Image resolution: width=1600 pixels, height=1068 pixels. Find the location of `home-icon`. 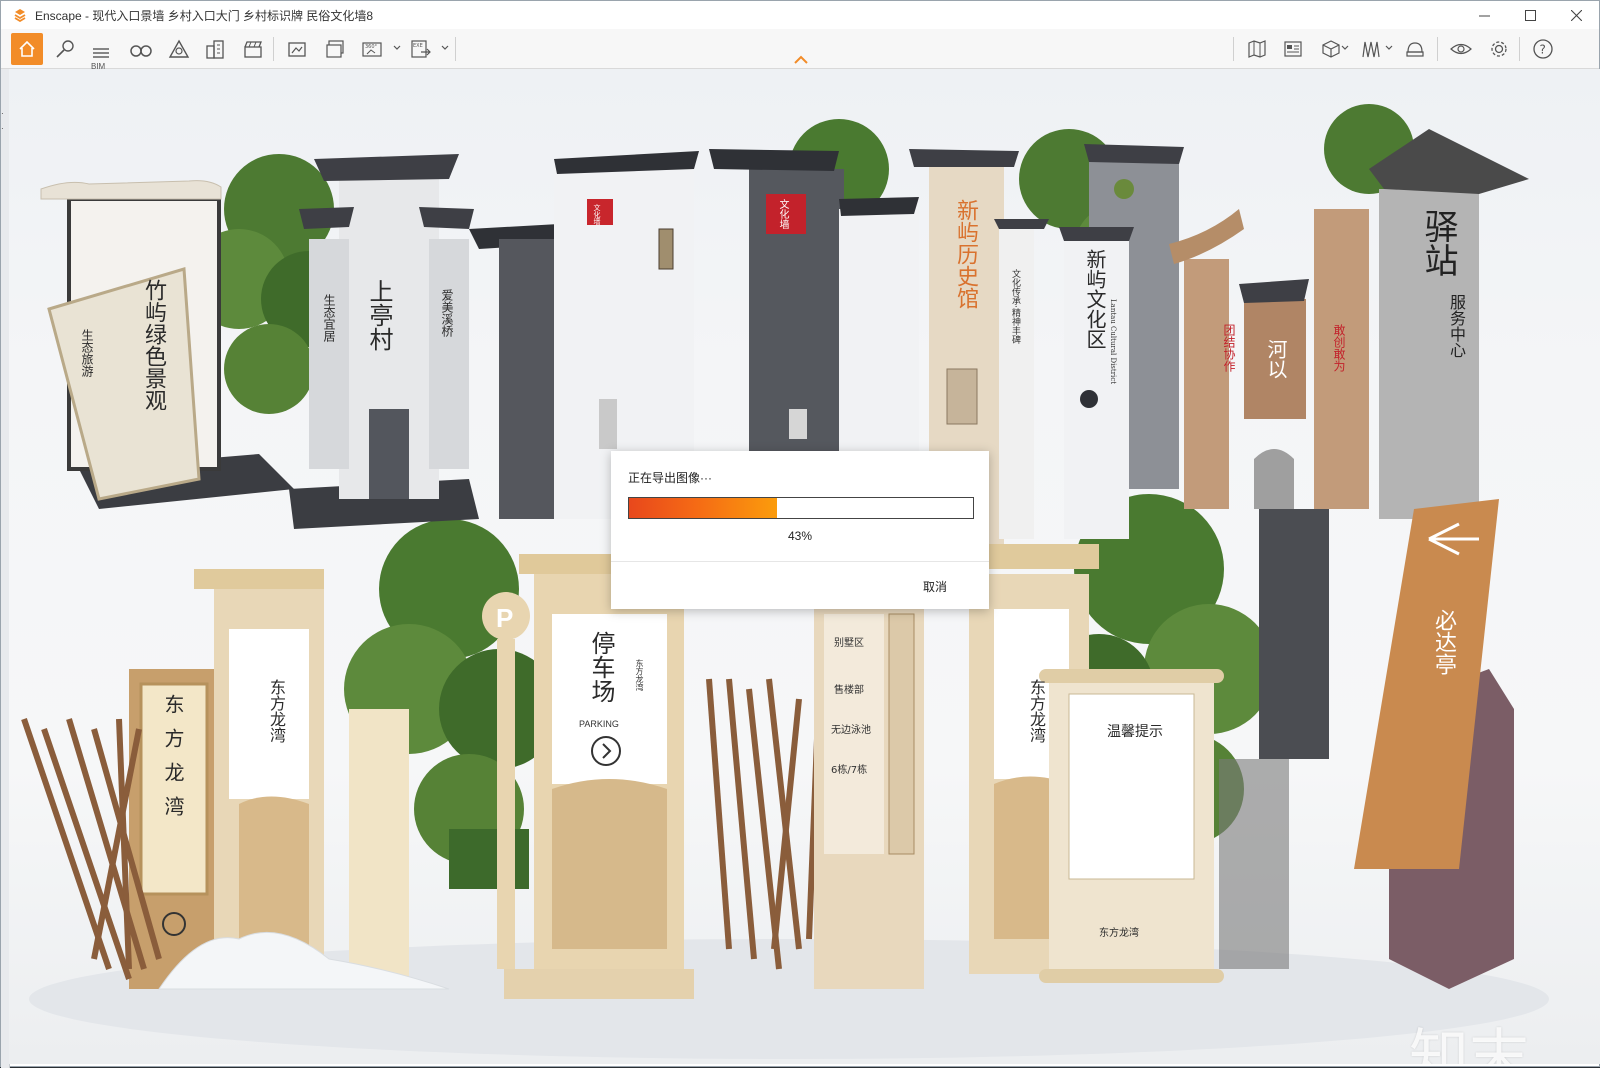

home-icon is located at coordinates (27, 48).